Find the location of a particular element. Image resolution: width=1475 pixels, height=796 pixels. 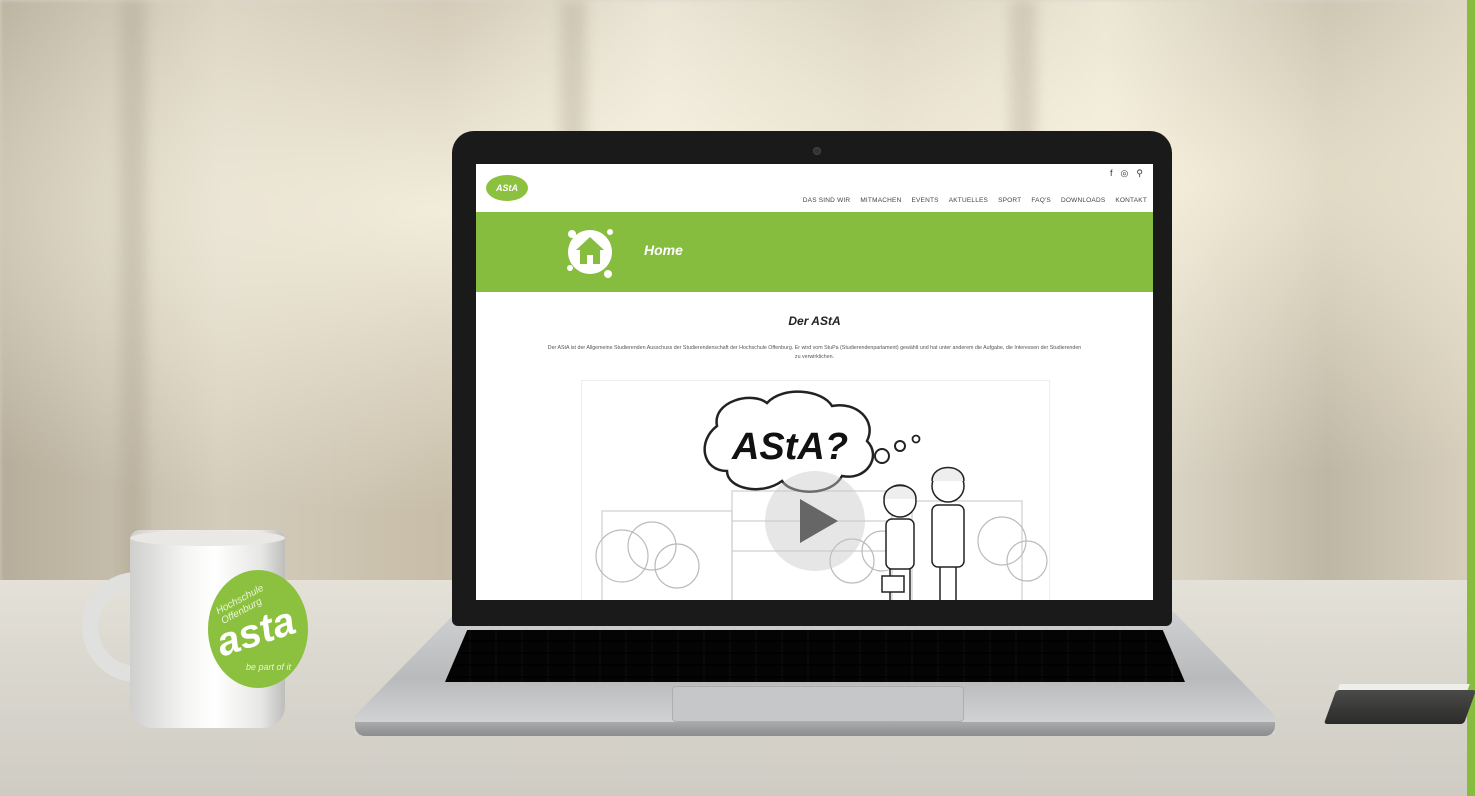

video-player: AStA? is located at coordinates (815, 490).